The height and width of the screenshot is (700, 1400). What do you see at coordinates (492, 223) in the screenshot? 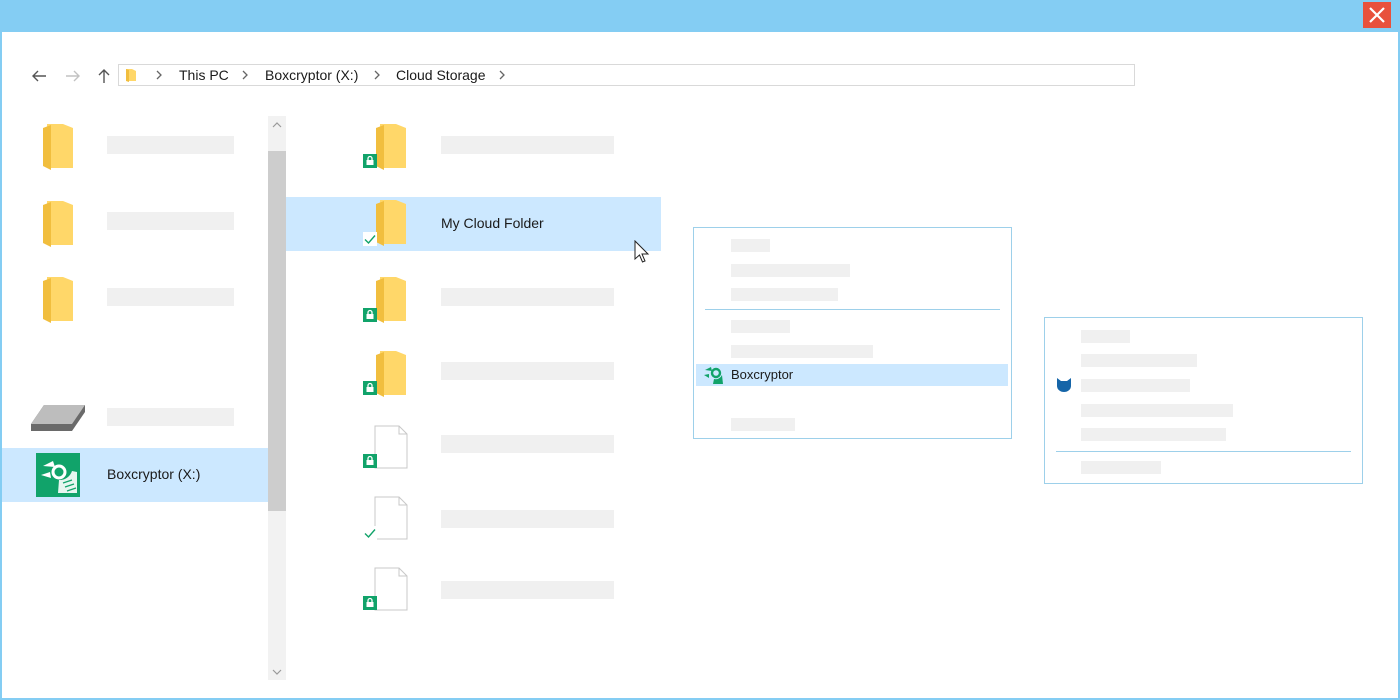
I see `list-item-label: My Cloud Folder` at bounding box center [492, 223].